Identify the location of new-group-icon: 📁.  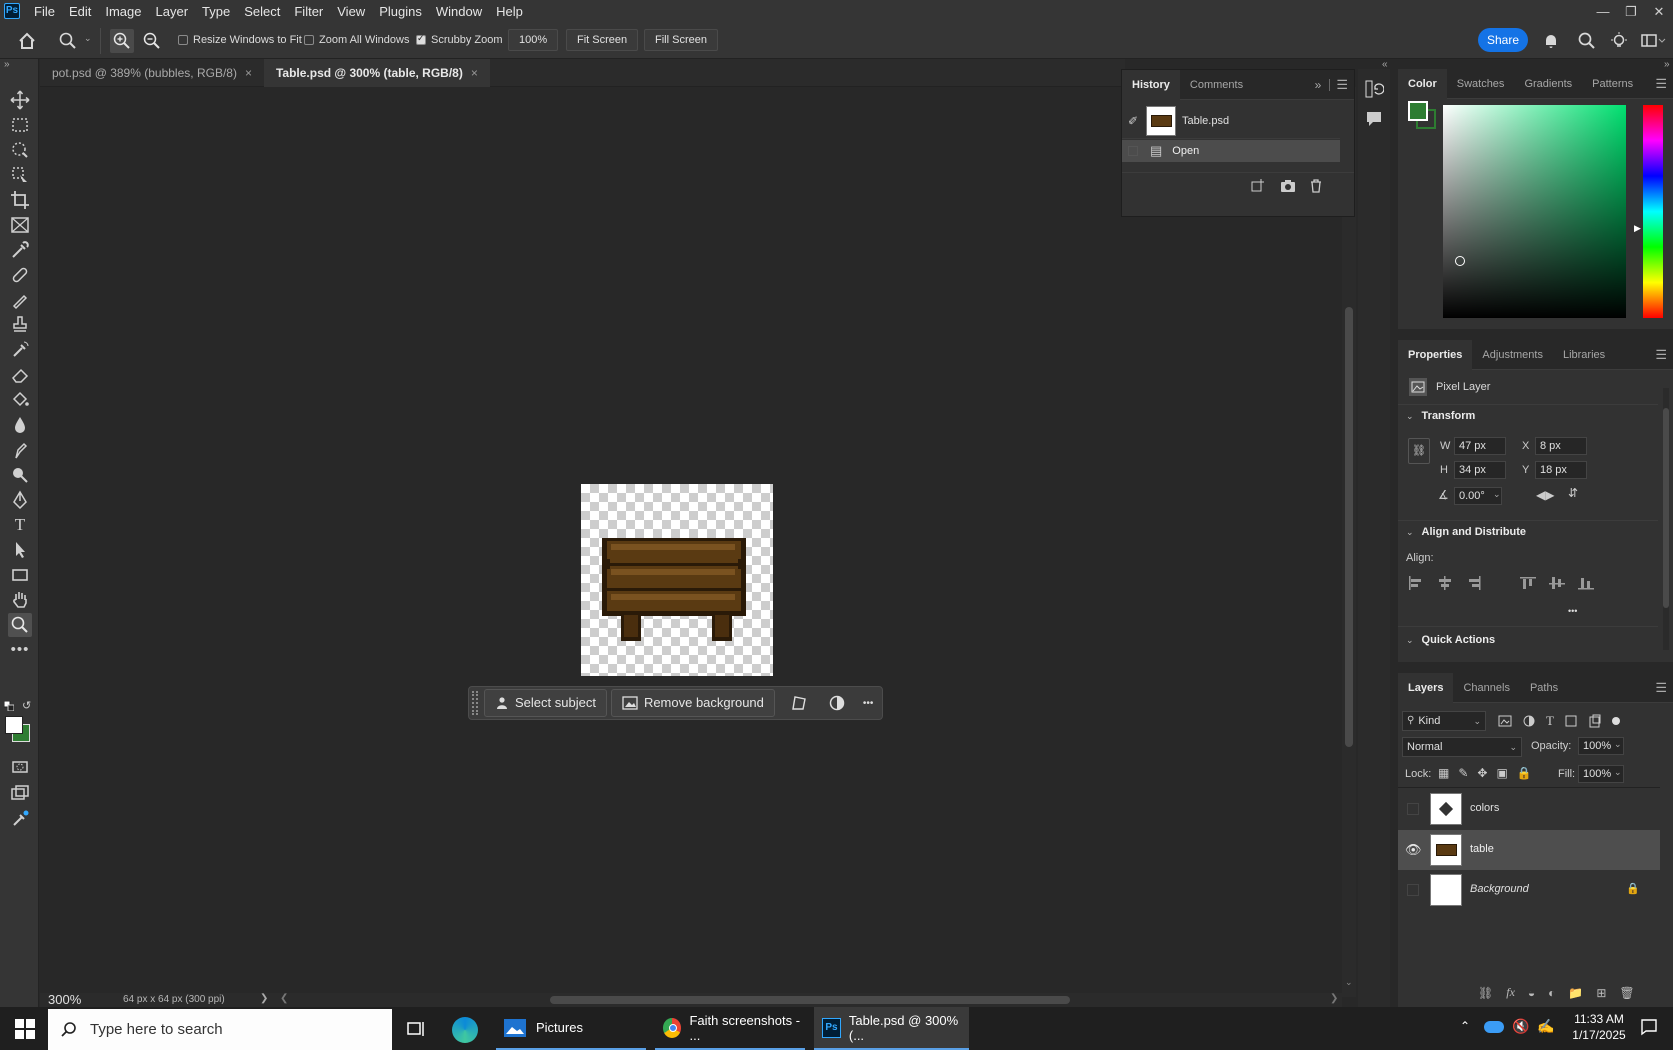
(1575, 993).